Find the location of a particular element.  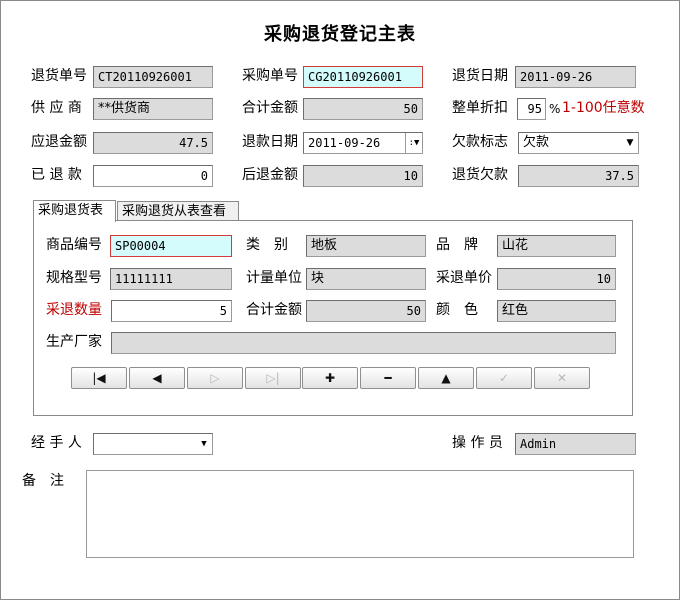

debt-flag-select: 欠款 ▼ is located at coordinates (578, 143).